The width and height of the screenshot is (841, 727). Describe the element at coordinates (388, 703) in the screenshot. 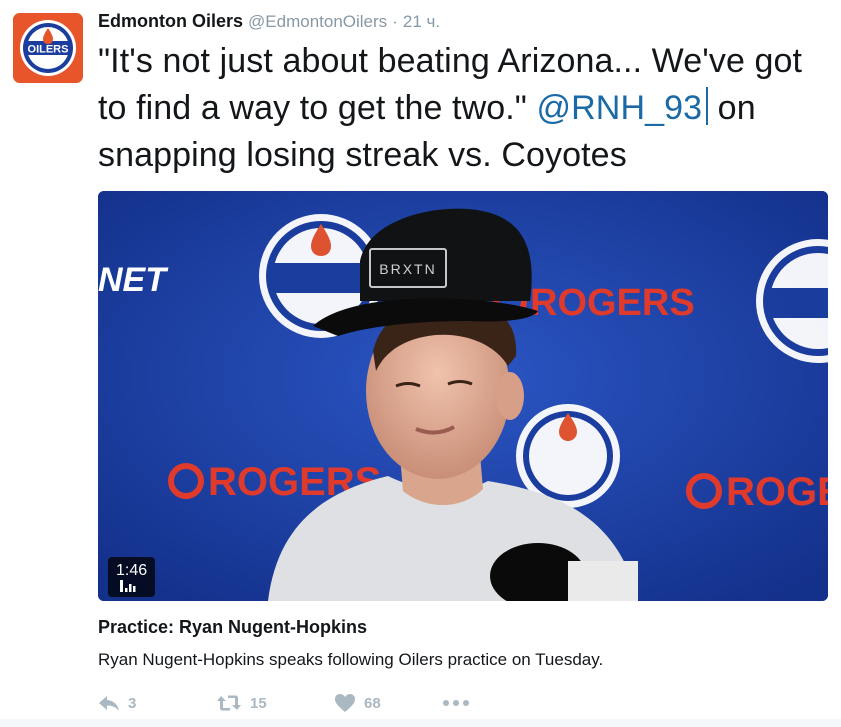

I see `like-button: 68` at that location.